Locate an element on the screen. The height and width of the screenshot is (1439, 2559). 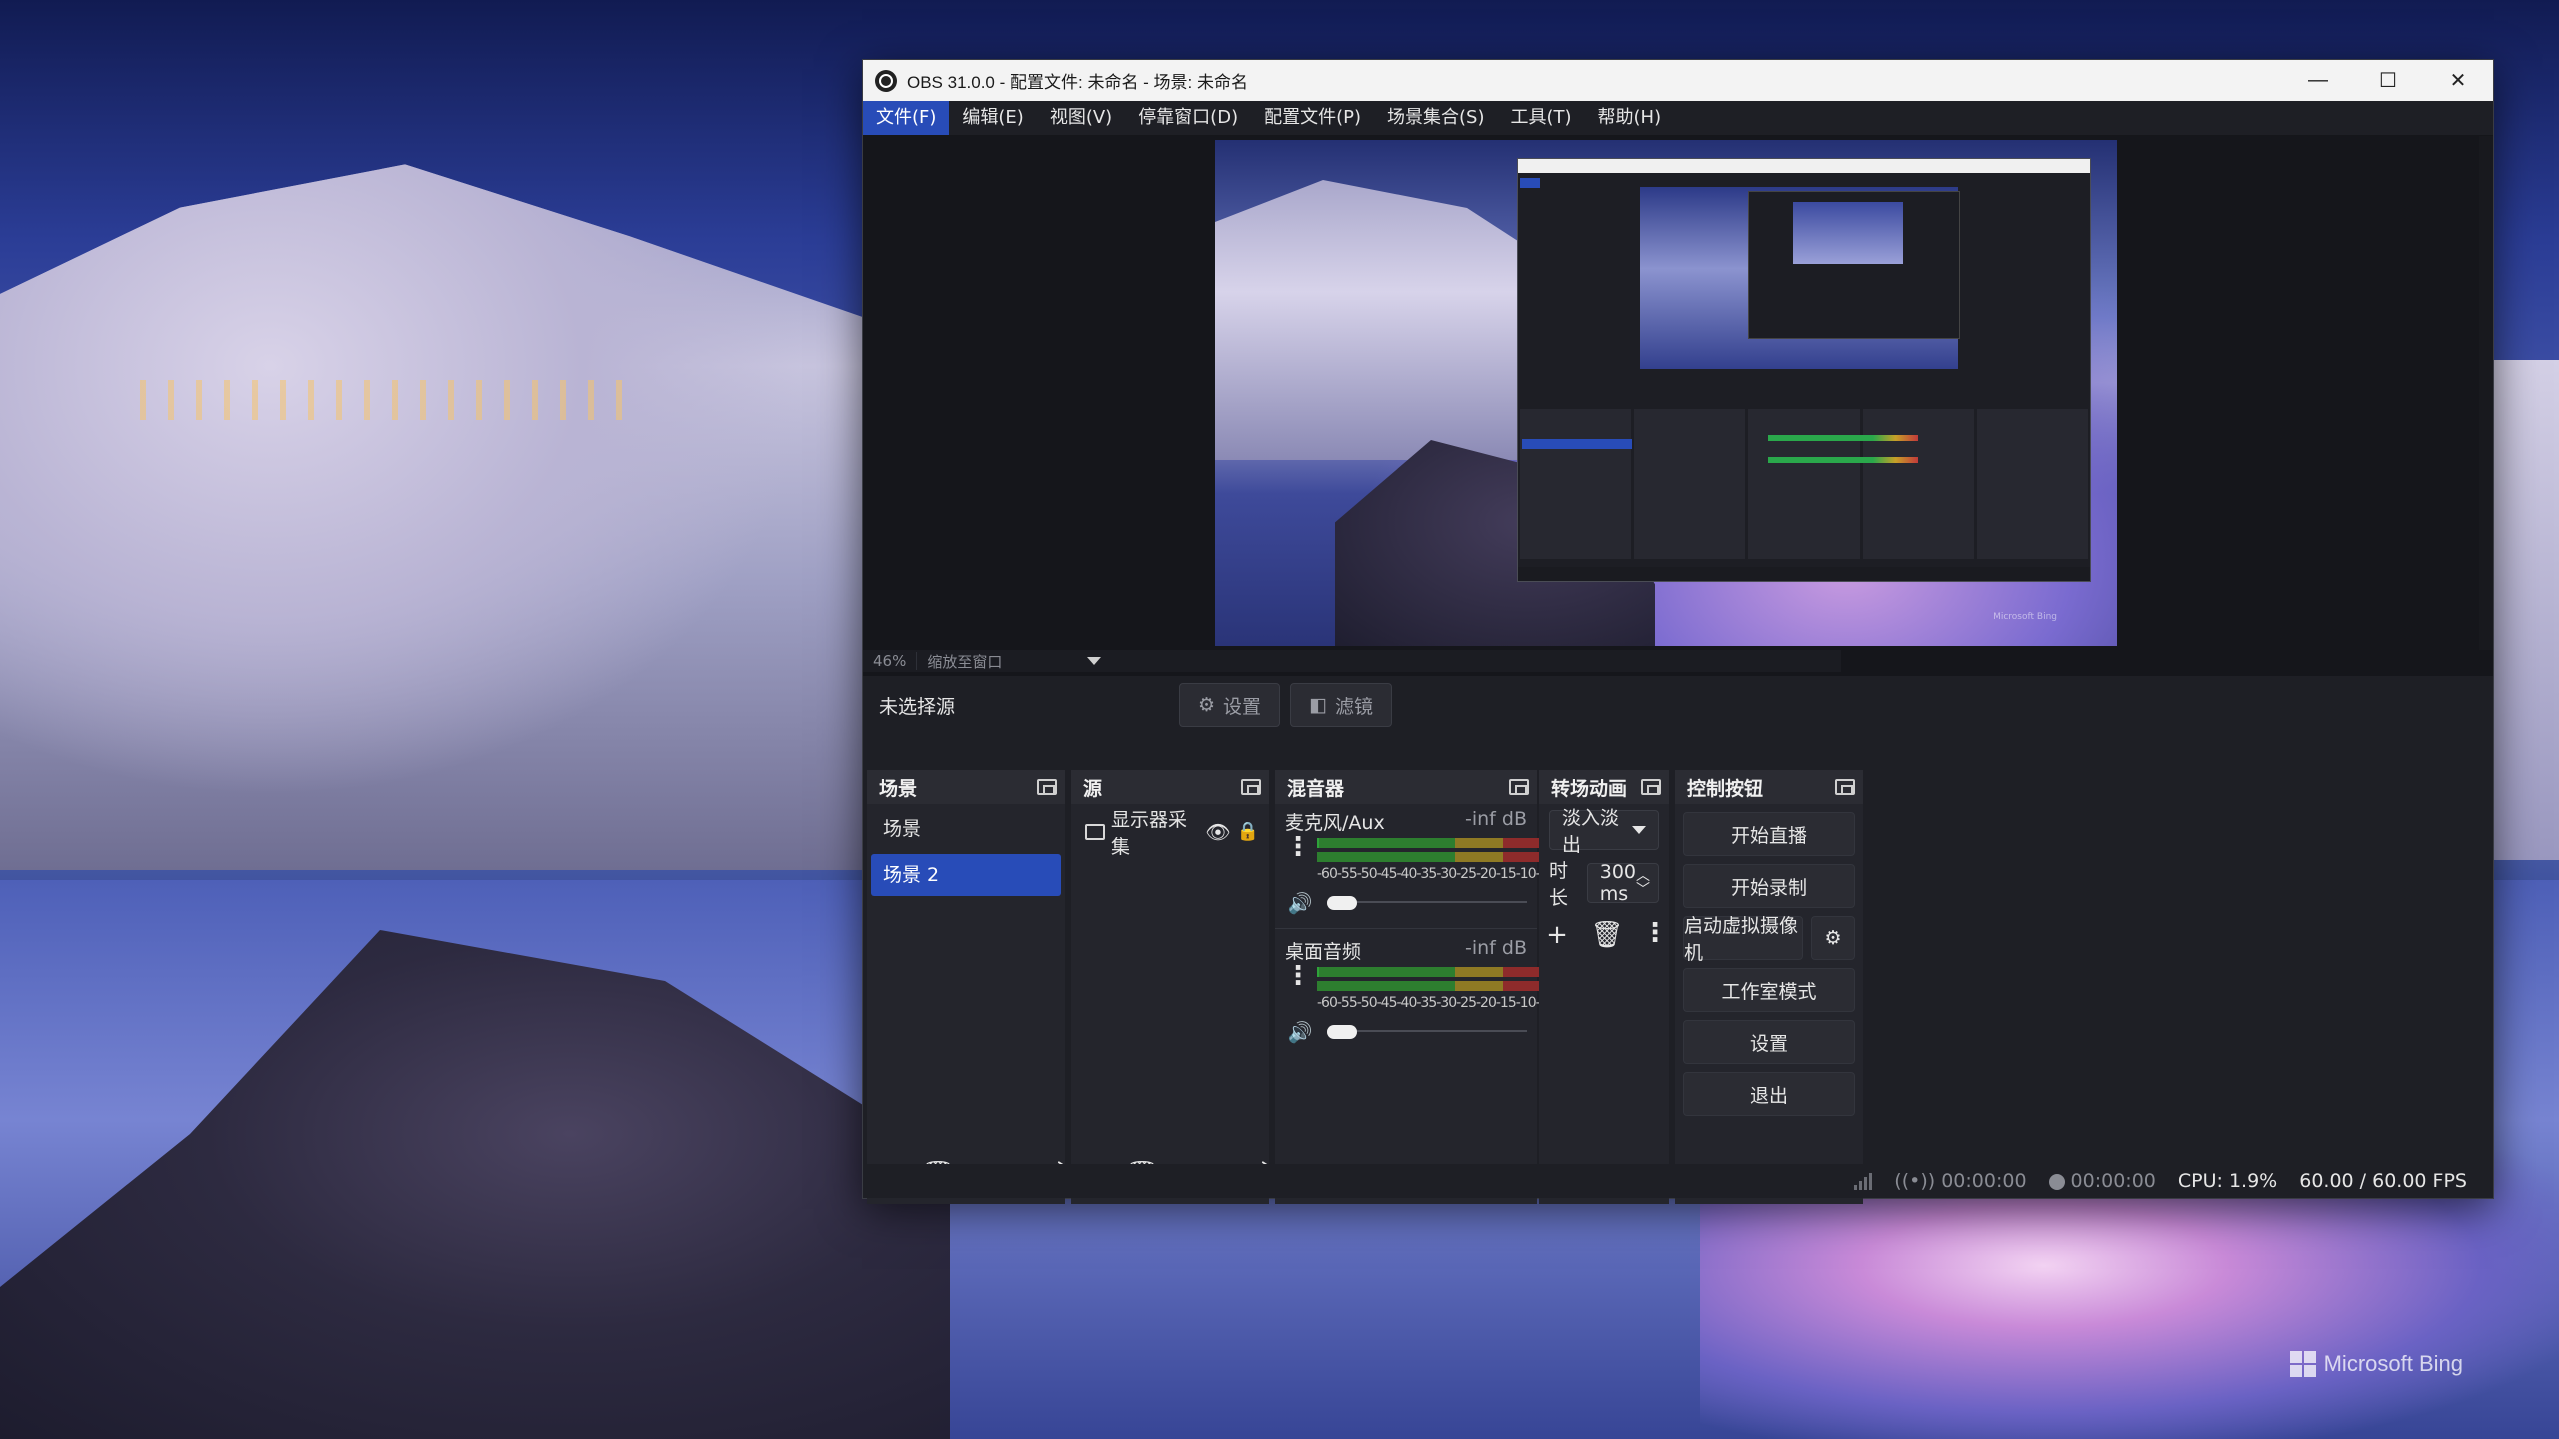
start-virtual-camera-button: 启动虚拟摄像机 is located at coordinates (1743, 939).